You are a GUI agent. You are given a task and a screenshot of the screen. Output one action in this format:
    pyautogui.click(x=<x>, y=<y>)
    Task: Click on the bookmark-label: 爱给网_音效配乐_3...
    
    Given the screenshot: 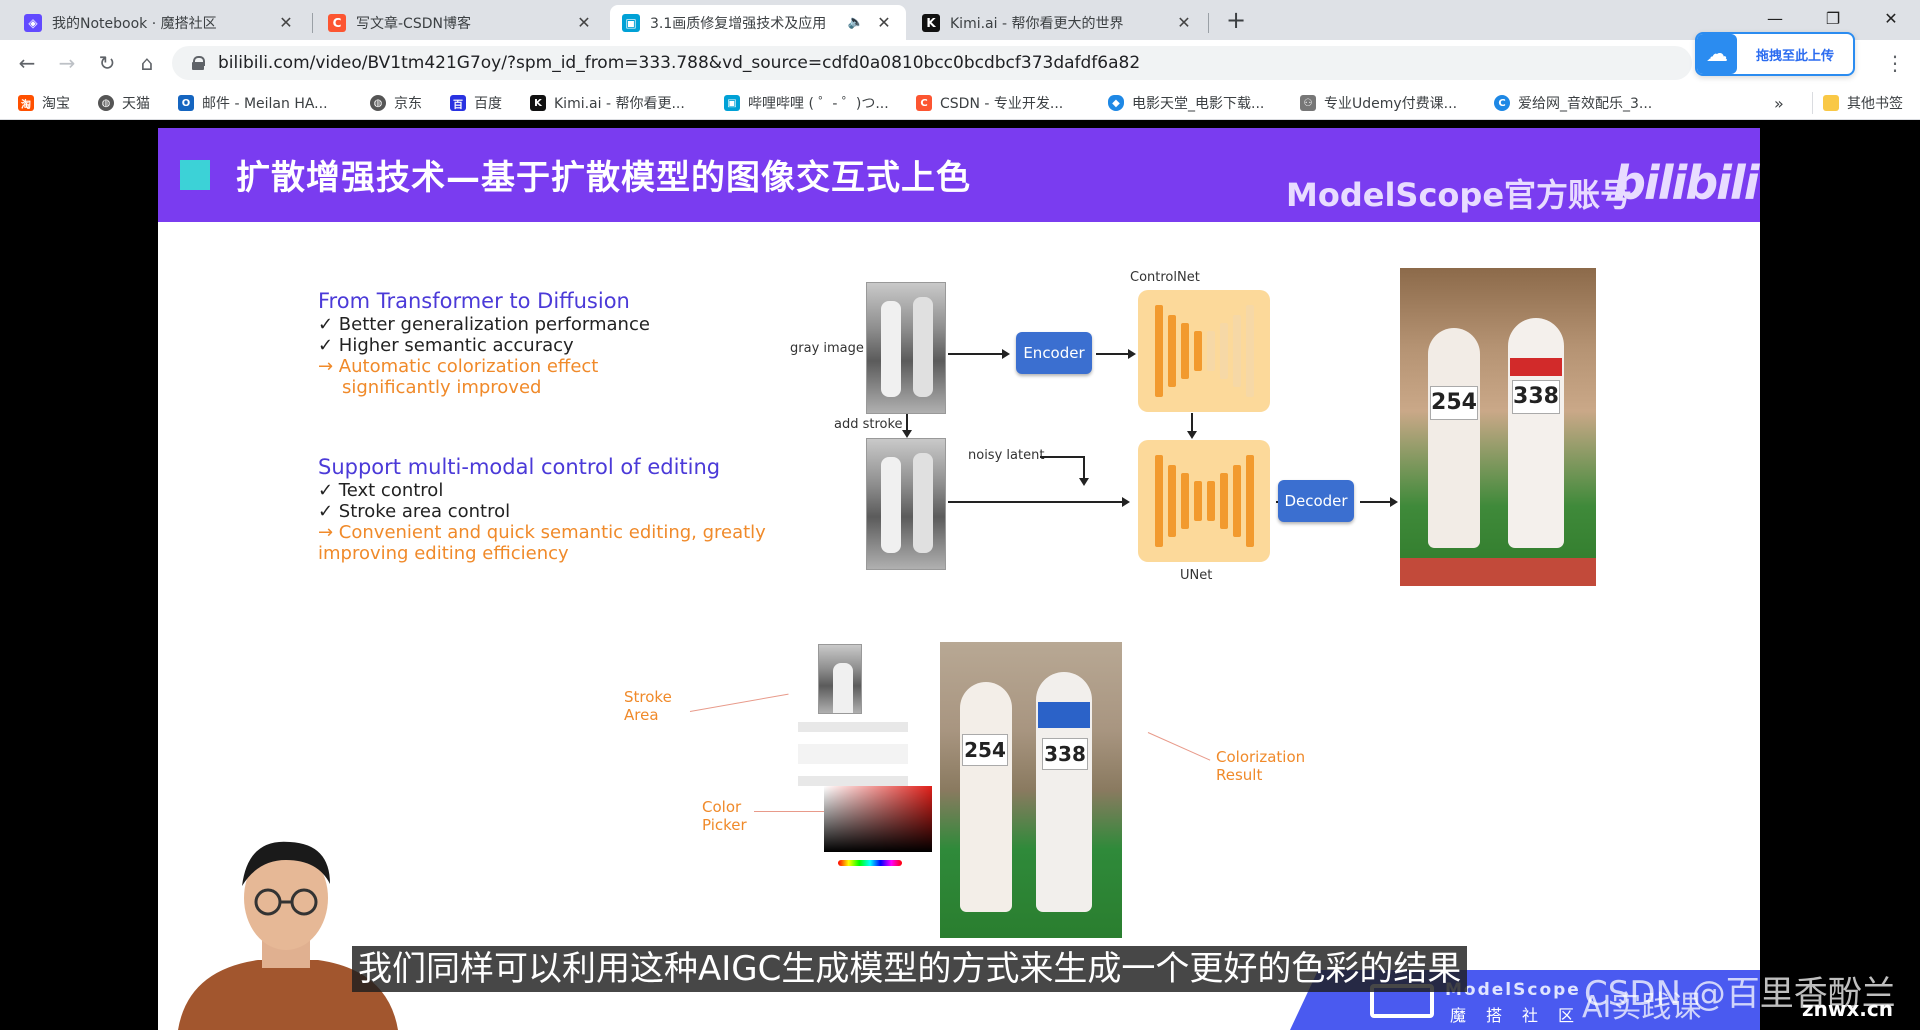 What is the action you would take?
    pyautogui.click(x=1585, y=104)
    